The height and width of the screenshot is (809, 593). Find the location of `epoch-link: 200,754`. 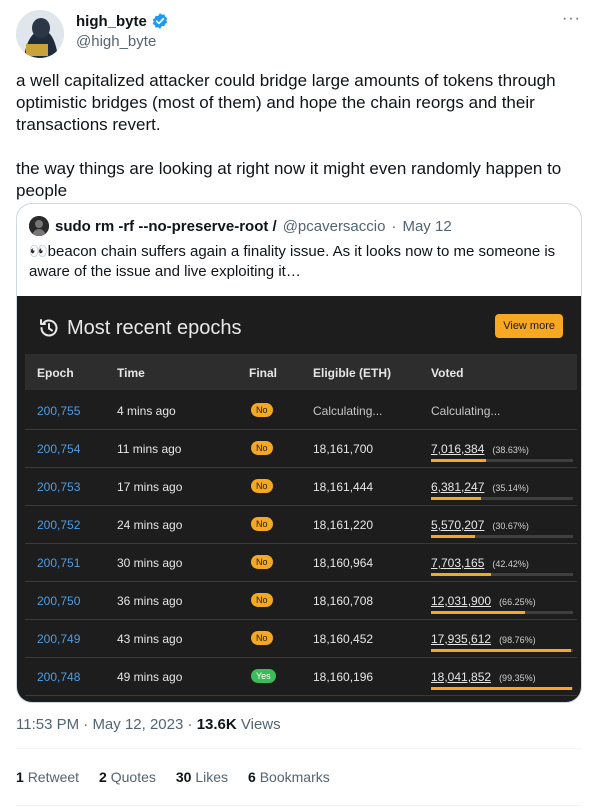

epoch-link: 200,754 is located at coordinates (58, 449).